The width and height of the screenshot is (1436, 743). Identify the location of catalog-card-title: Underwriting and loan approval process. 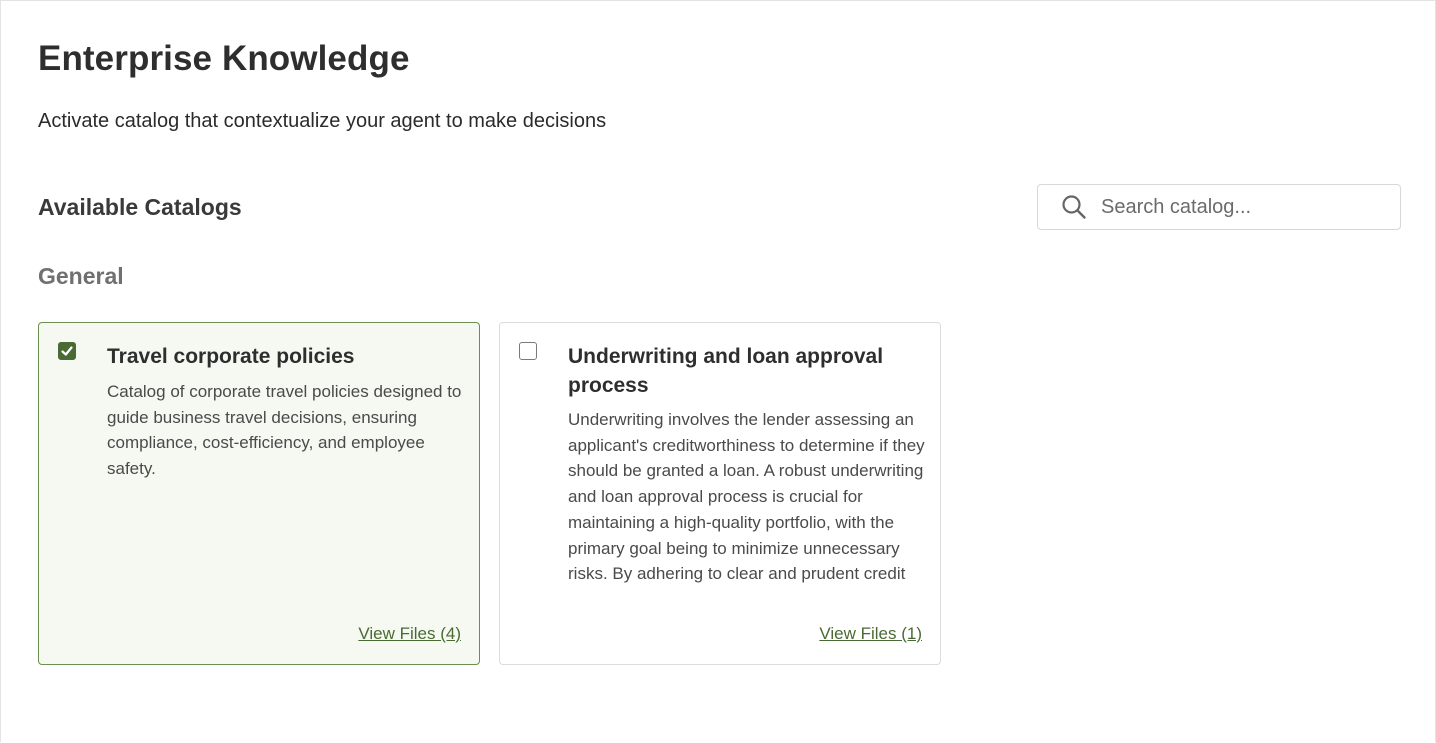
(726, 371).